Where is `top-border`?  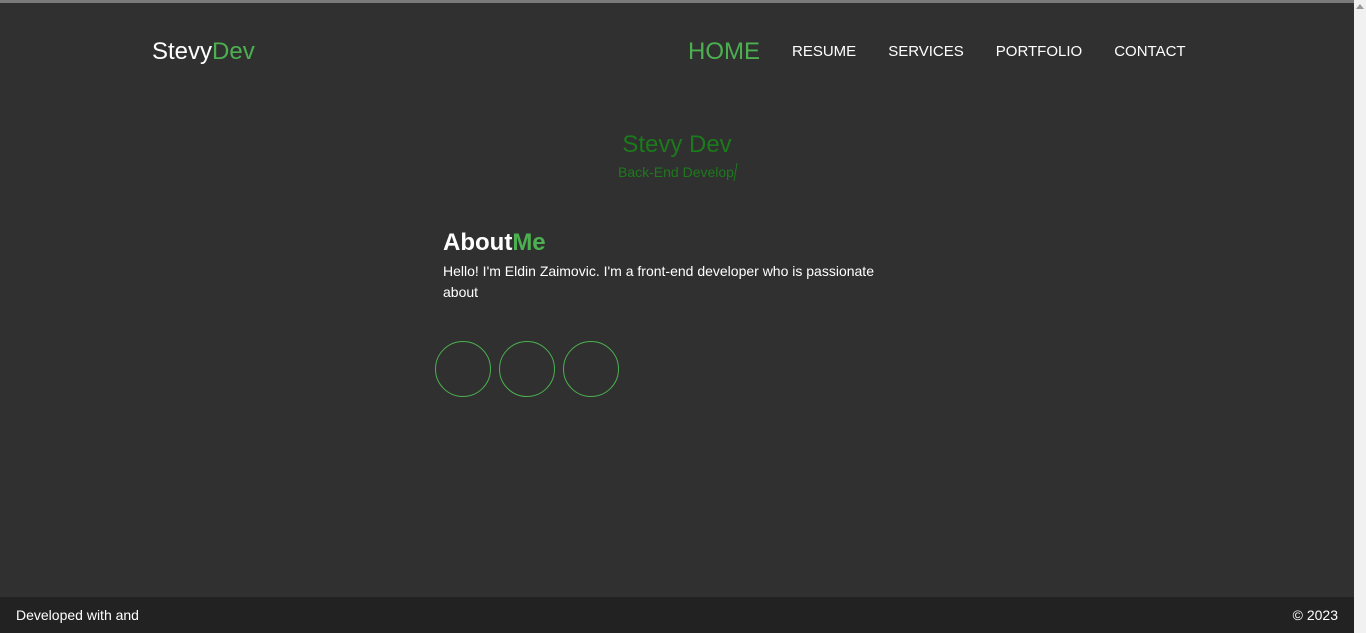
top-border is located at coordinates (677, 1).